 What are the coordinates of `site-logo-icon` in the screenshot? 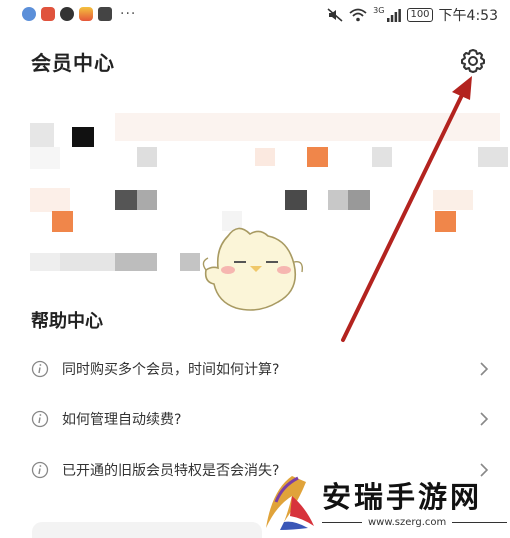 It's located at (290, 503).